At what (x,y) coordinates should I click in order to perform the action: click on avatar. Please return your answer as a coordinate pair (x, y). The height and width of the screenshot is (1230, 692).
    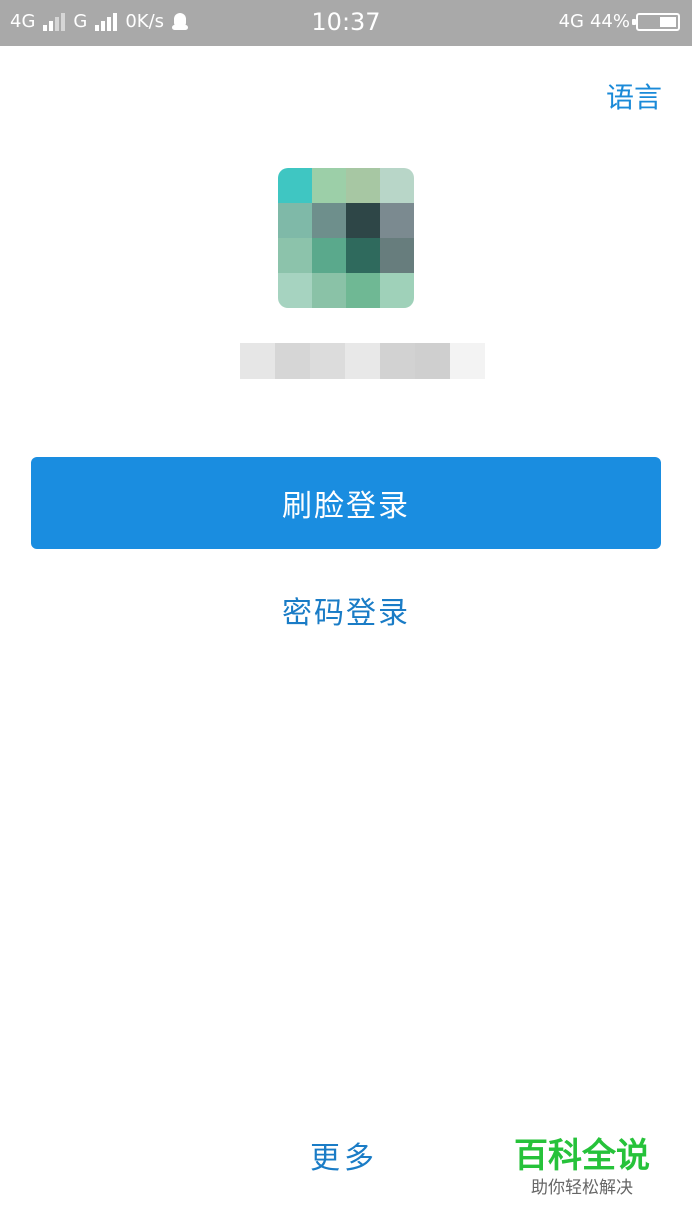
    Looking at the image, I should click on (346, 238).